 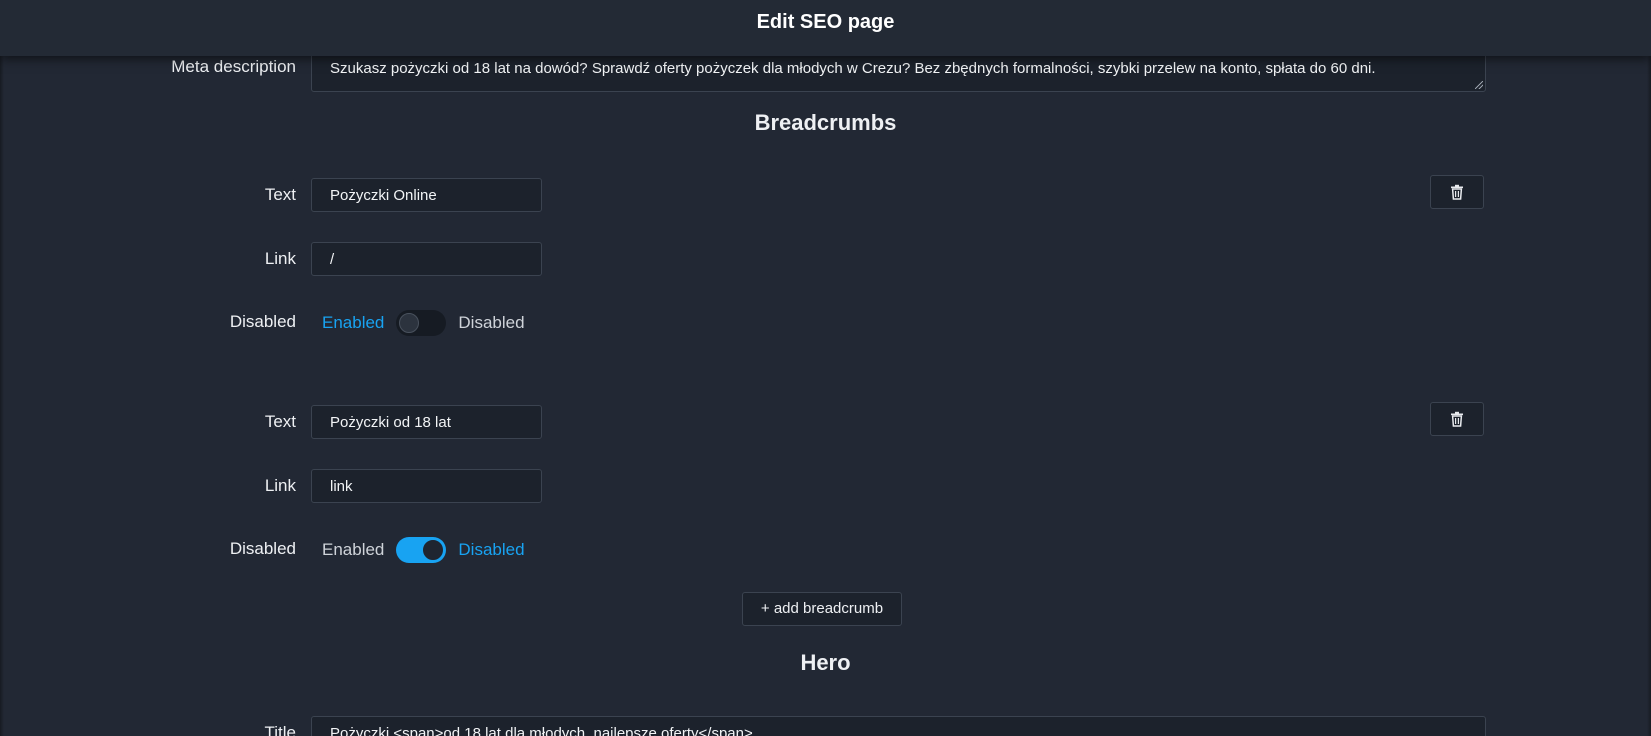 What do you see at coordinates (280, 258) in the screenshot?
I see `breadcrumb-1-link-label: Link` at bounding box center [280, 258].